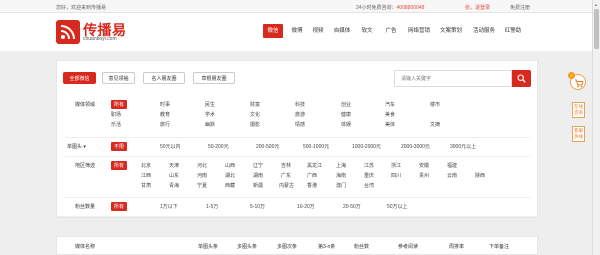 The width and height of the screenshot is (600, 255). Describe the element at coordinates (318, 31) in the screenshot. I see `nav-video: 视频` at that location.